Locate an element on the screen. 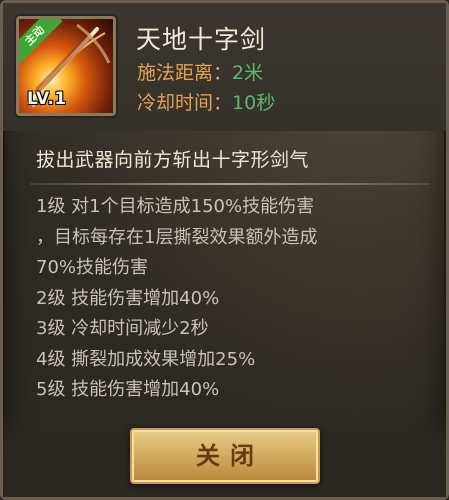 This screenshot has width=449, height=500. skill-level-badge: LV.1 is located at coordinates (47, 99).